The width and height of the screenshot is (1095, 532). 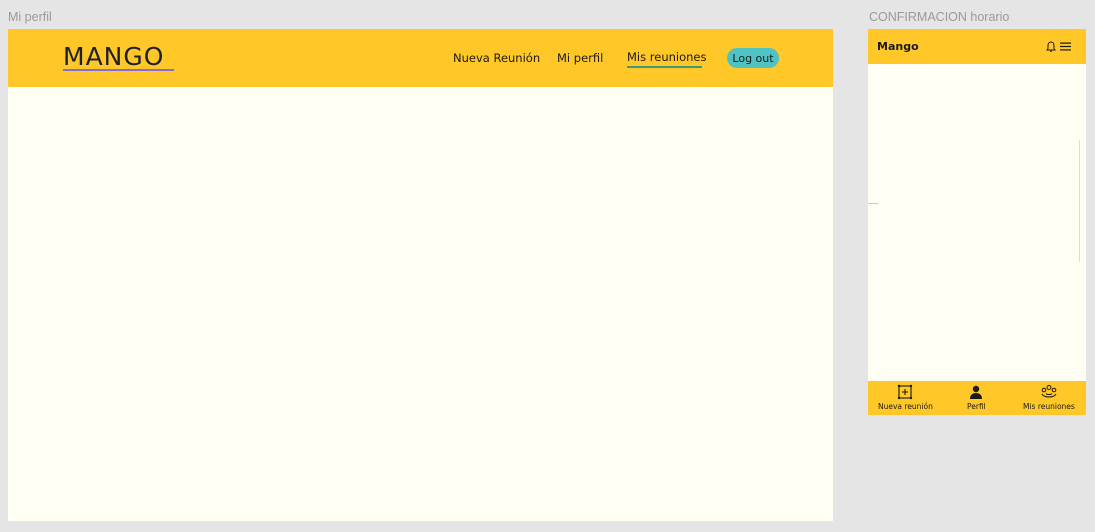 I want to click on nav-active-indicator, so click(x=664, y=67).